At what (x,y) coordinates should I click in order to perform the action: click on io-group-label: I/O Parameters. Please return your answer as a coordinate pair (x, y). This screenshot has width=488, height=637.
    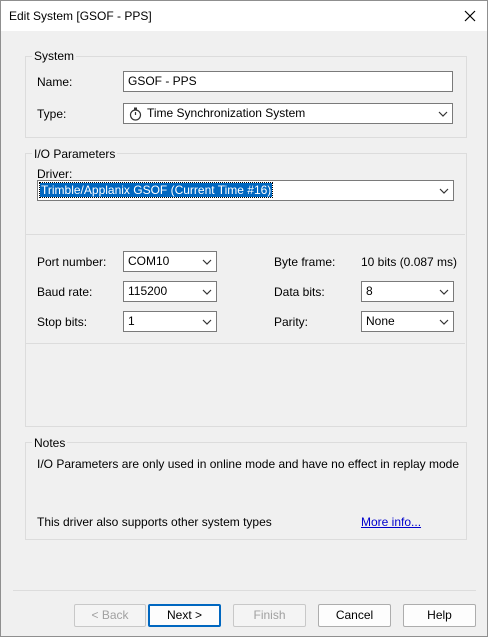
    Looking at the image, I should click on (75, 154).